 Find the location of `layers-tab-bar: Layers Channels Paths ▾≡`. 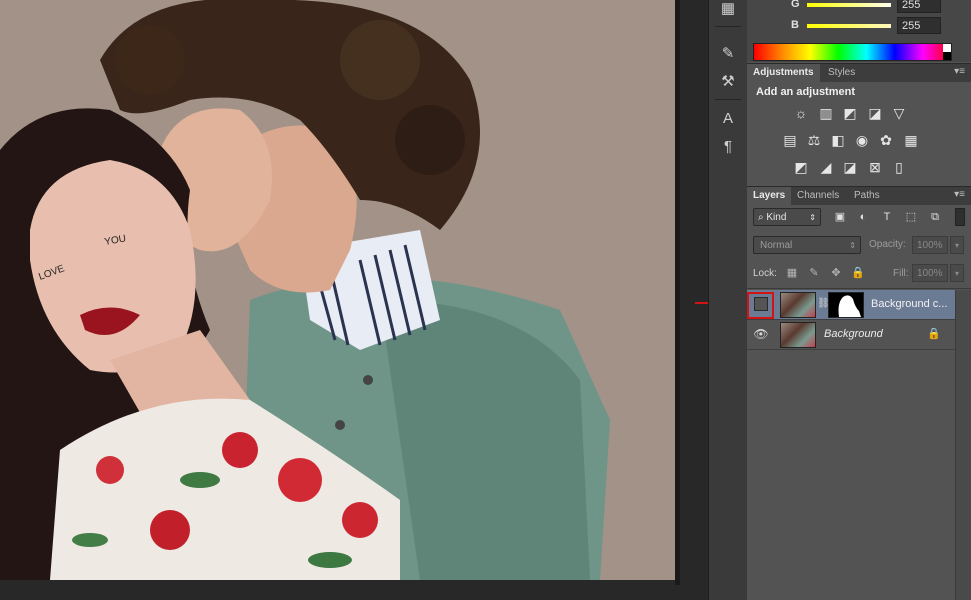

layers-tab-bar: Layers Channels Paths ▾≡ is located at coordinates (859, 195).